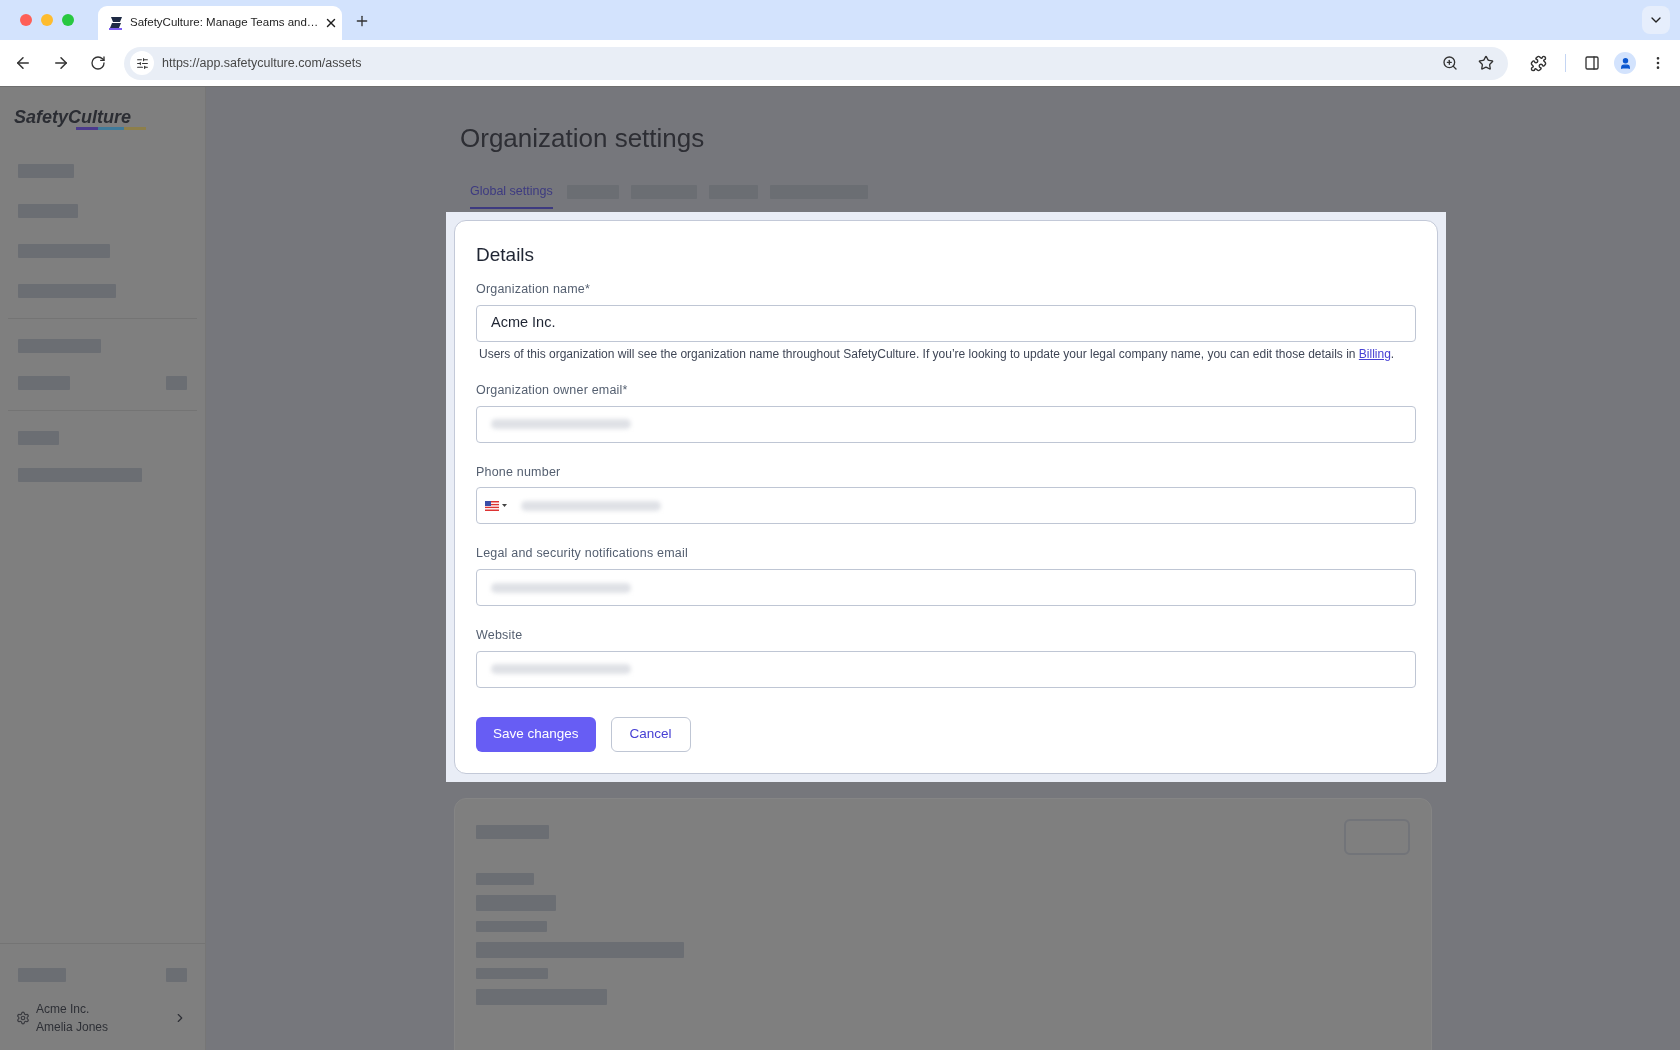  Describe the element at coordinates (536, 734) in the screenshot. I see `save-button: Save changes` at that location.